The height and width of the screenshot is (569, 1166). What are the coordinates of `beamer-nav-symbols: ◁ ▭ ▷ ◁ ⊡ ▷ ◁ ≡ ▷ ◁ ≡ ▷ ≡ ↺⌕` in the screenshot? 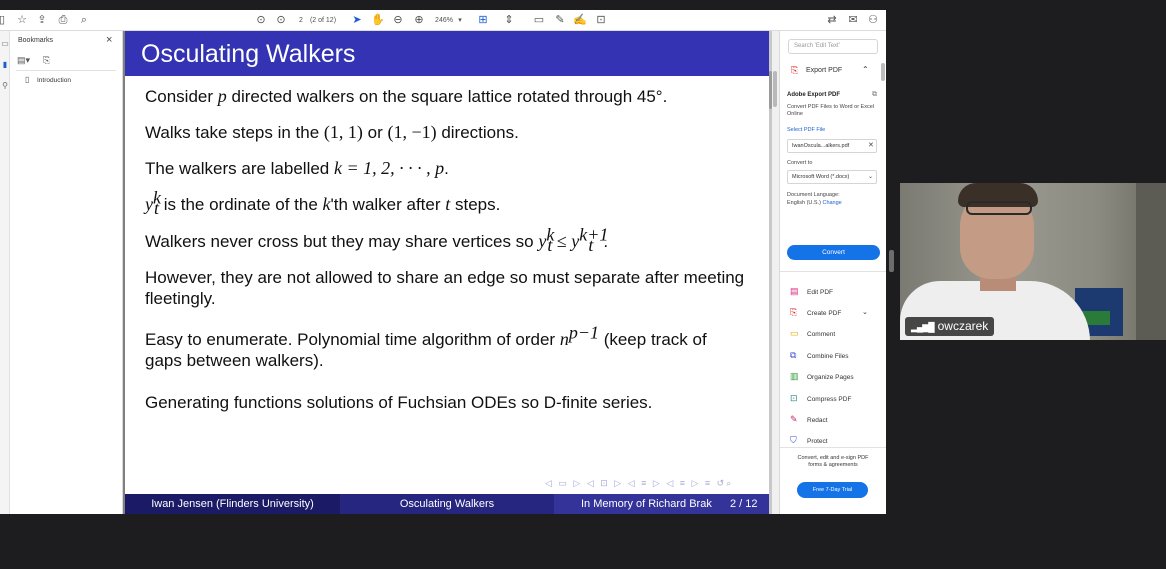 It's located at (639, 483).